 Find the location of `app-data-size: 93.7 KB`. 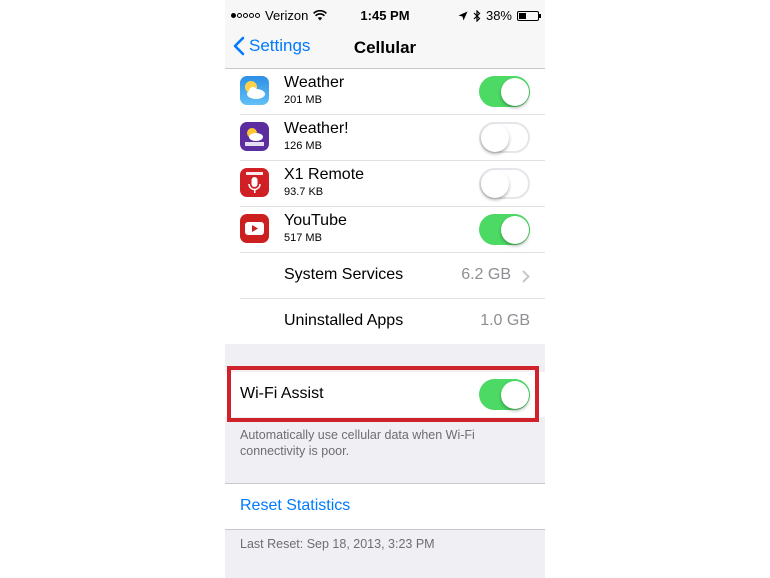

app-data-size: 93.7 KB is located at coordinates (304, 192).